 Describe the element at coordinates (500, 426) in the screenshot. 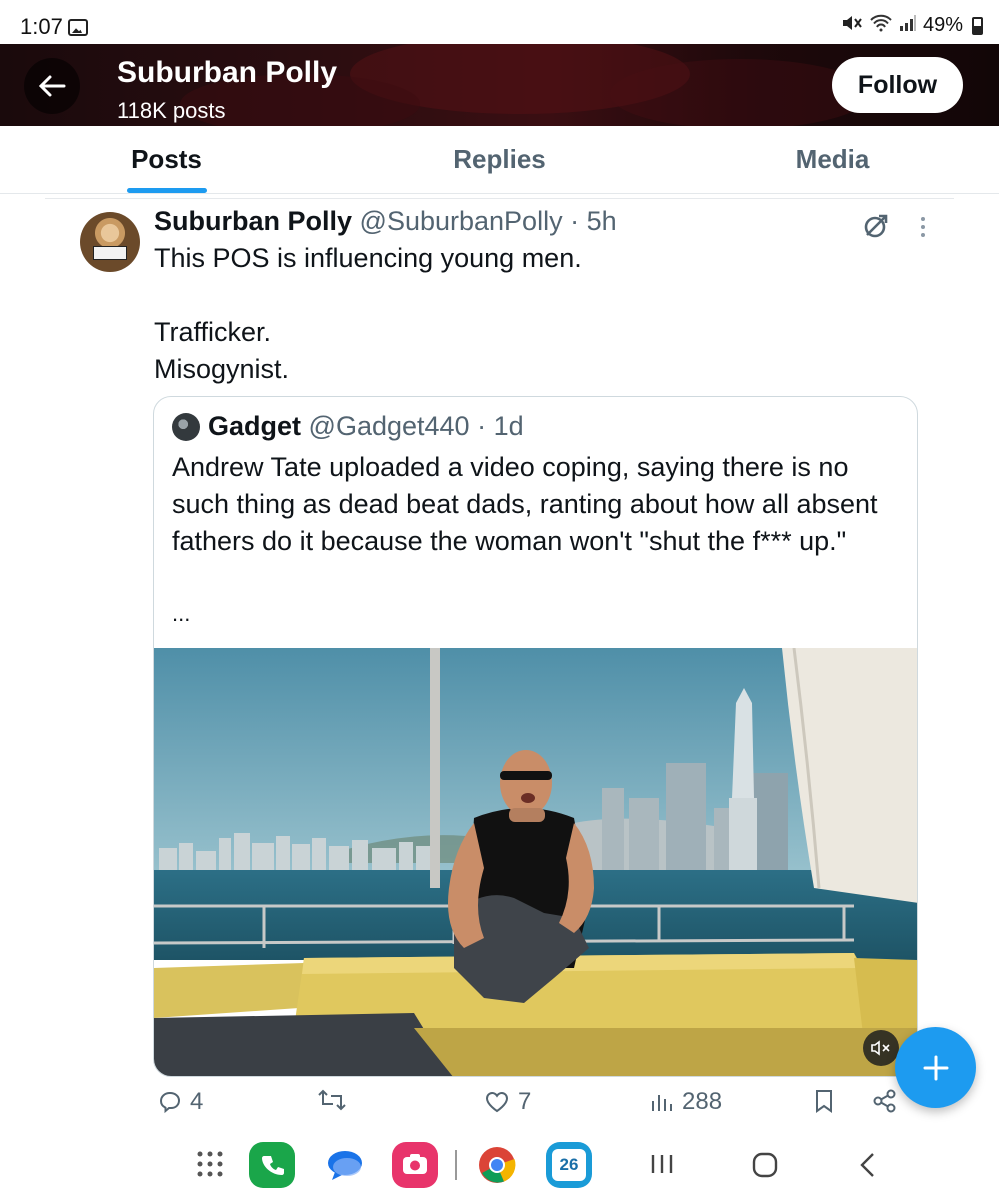

I see `quoted-time: · 1d` at that location.